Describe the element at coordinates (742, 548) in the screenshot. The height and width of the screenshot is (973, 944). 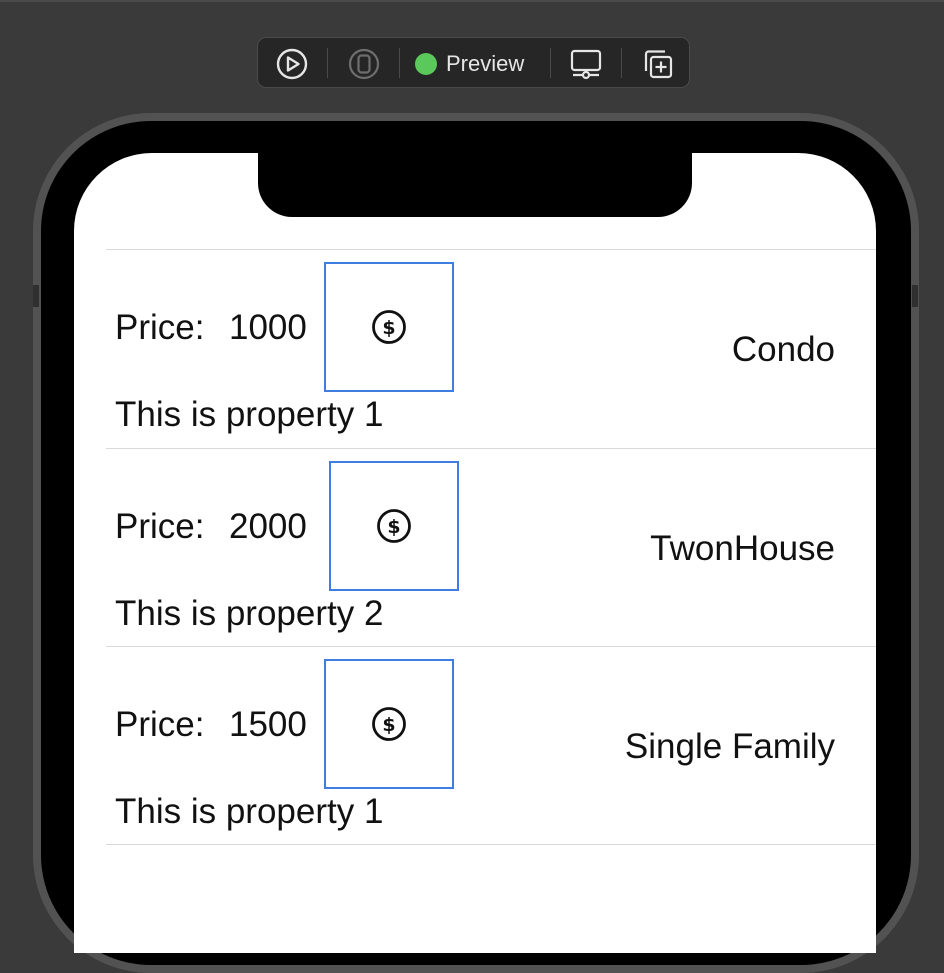
I see `property-type-label: TwonHouse` at that location.